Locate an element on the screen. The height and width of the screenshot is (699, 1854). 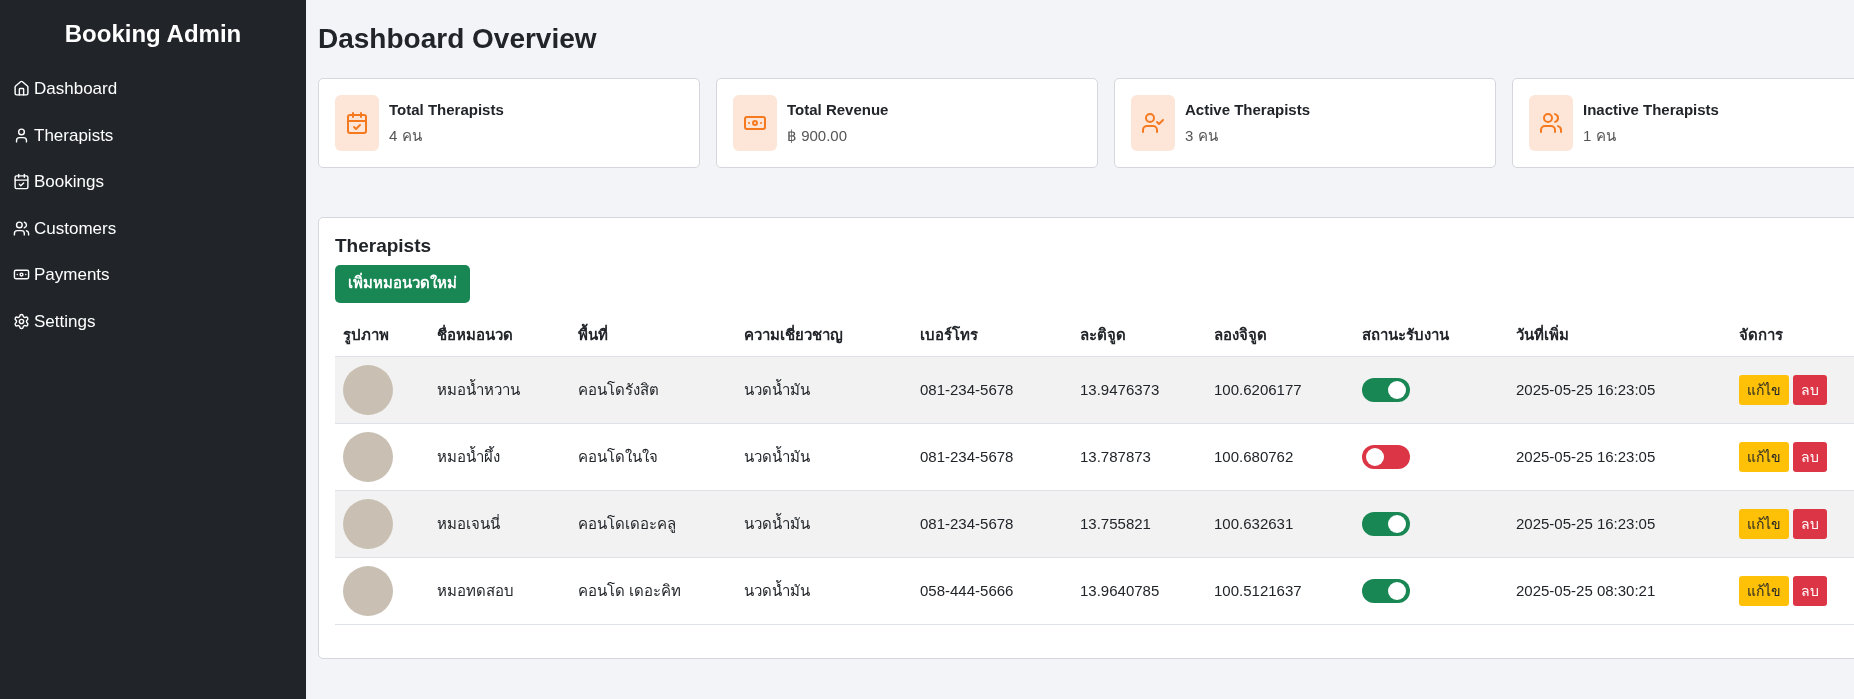
sidebar-item: Payments is located at coordinates (159, 275).